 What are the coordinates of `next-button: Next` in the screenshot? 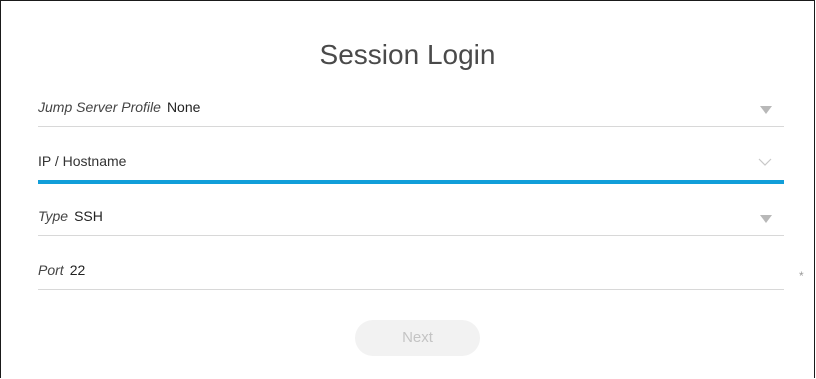 It's located at (417, 338).